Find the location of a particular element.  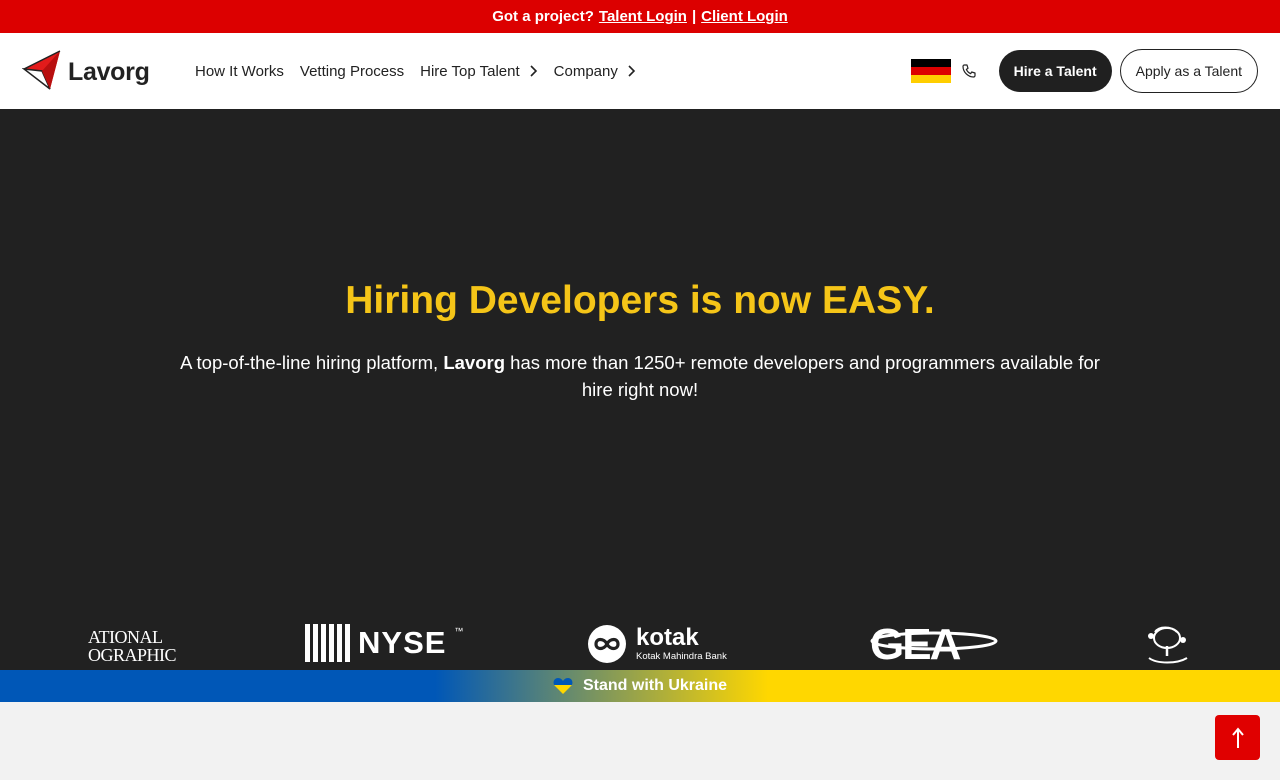

nav-label: Vetting Process is located at coordinates (352, 71).